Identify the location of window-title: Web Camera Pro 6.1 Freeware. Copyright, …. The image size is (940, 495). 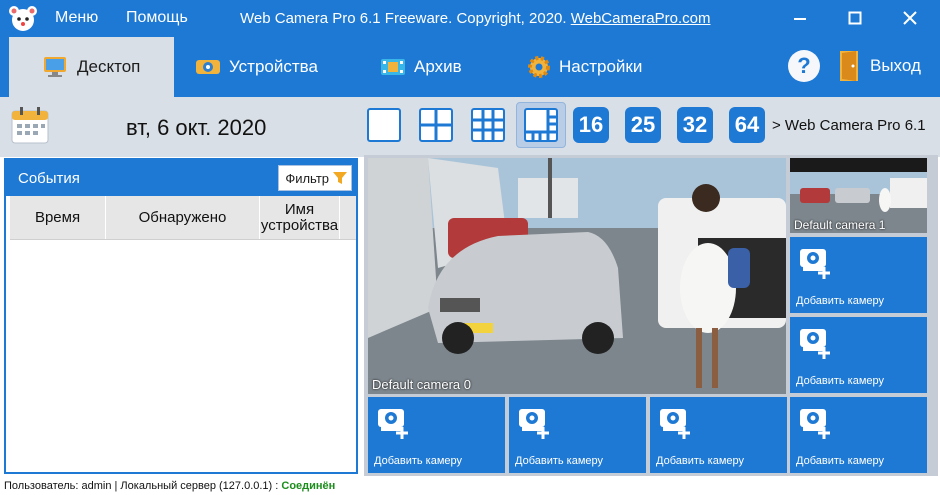
(475, 18).